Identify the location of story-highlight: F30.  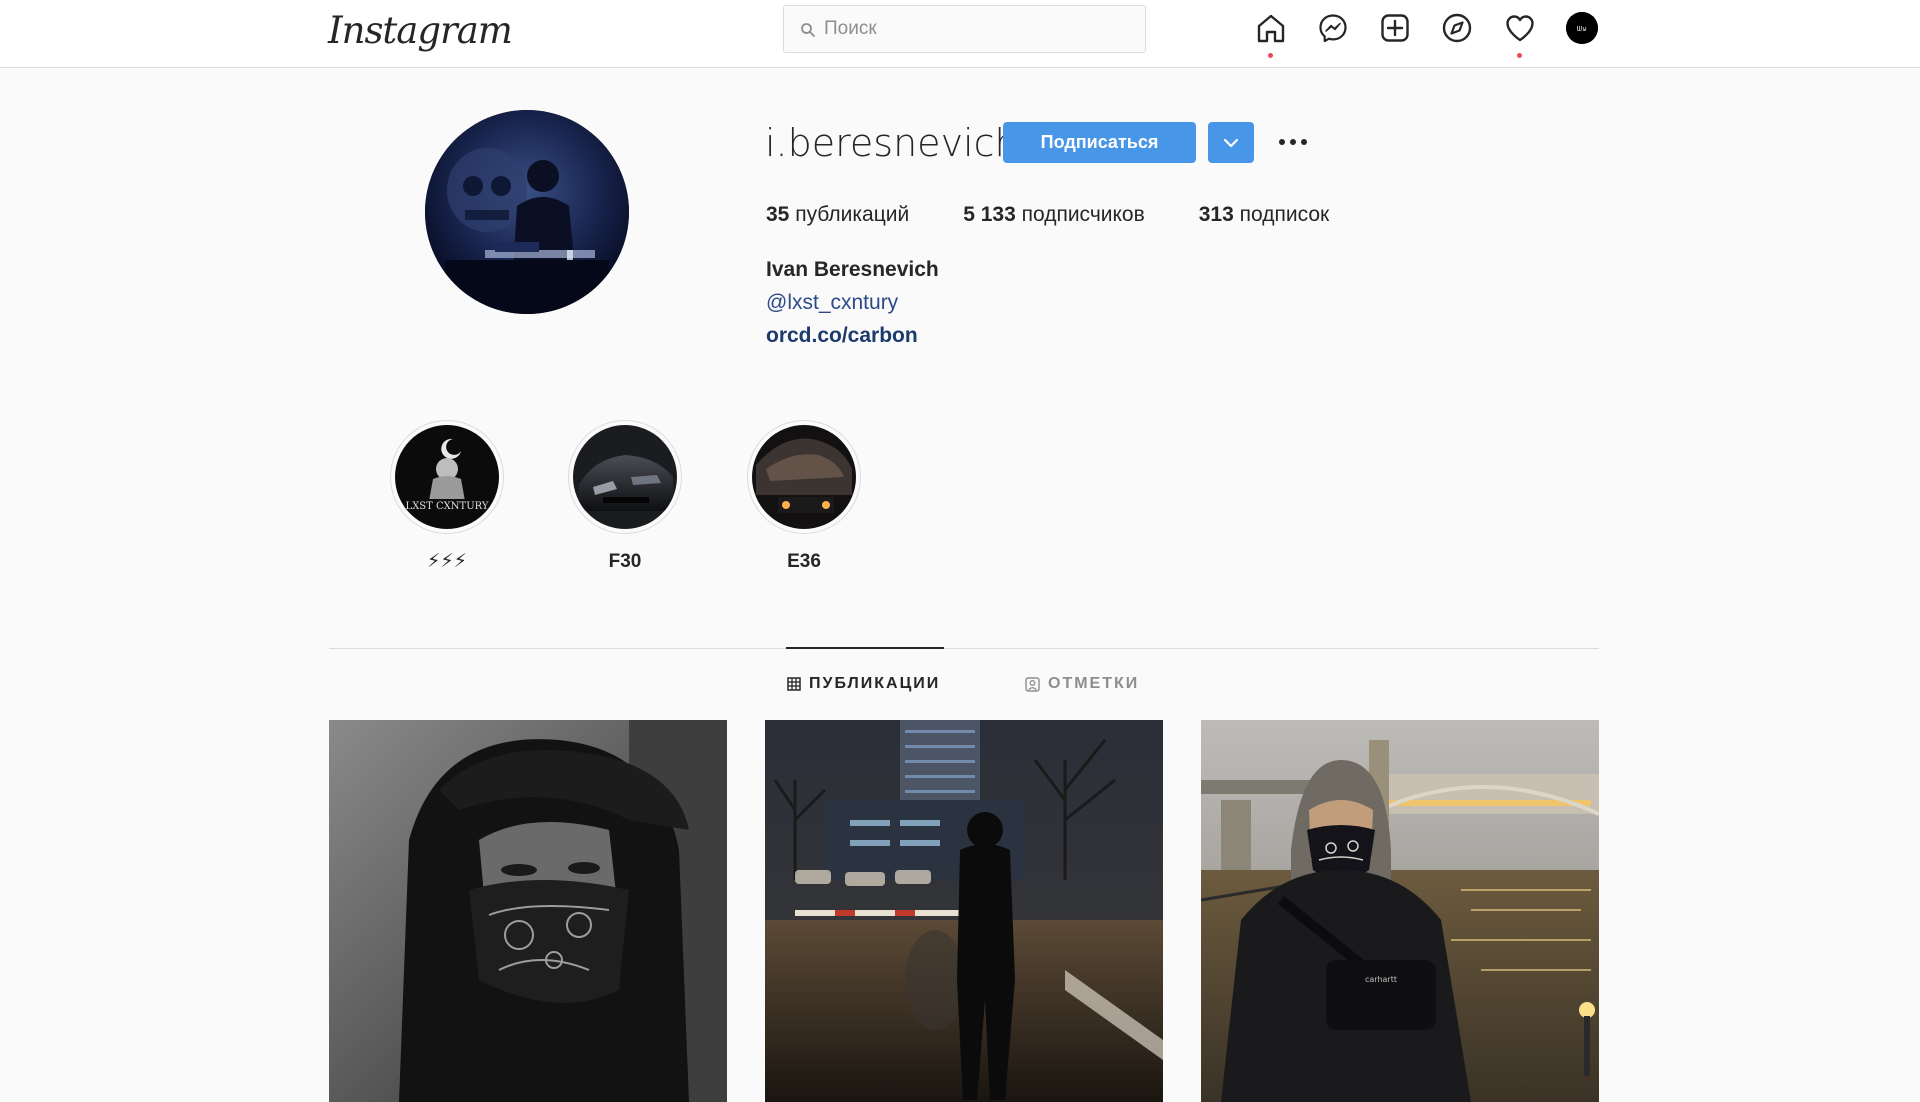
(625, 497).